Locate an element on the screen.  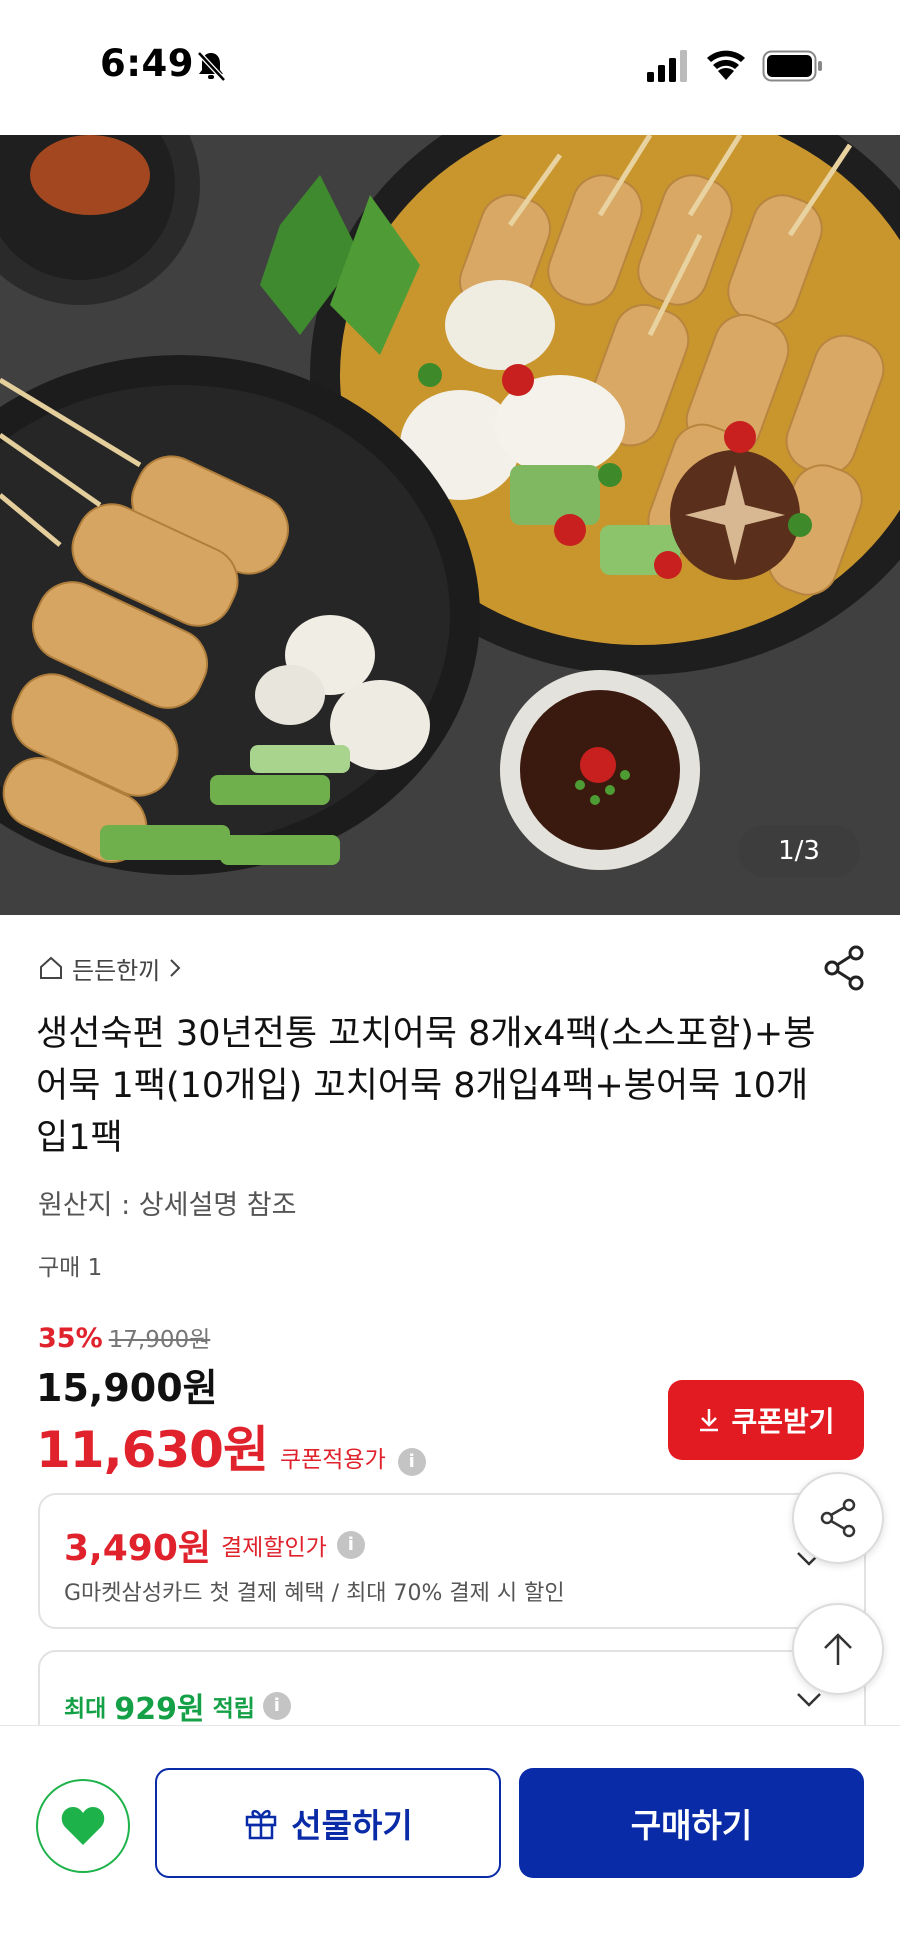
original-price: 17,900원 is located at coordinates (159, 1340).